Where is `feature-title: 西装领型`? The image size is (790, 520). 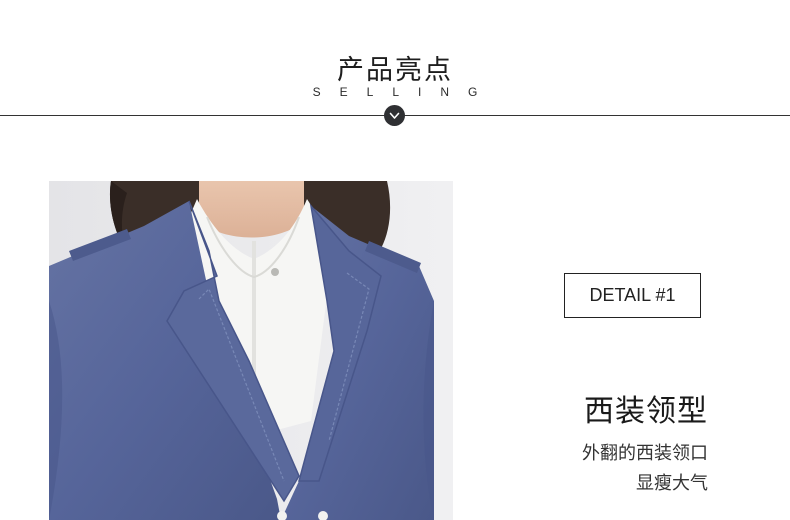 feature-title: 西装领型 is located at coordinates (646, 411).